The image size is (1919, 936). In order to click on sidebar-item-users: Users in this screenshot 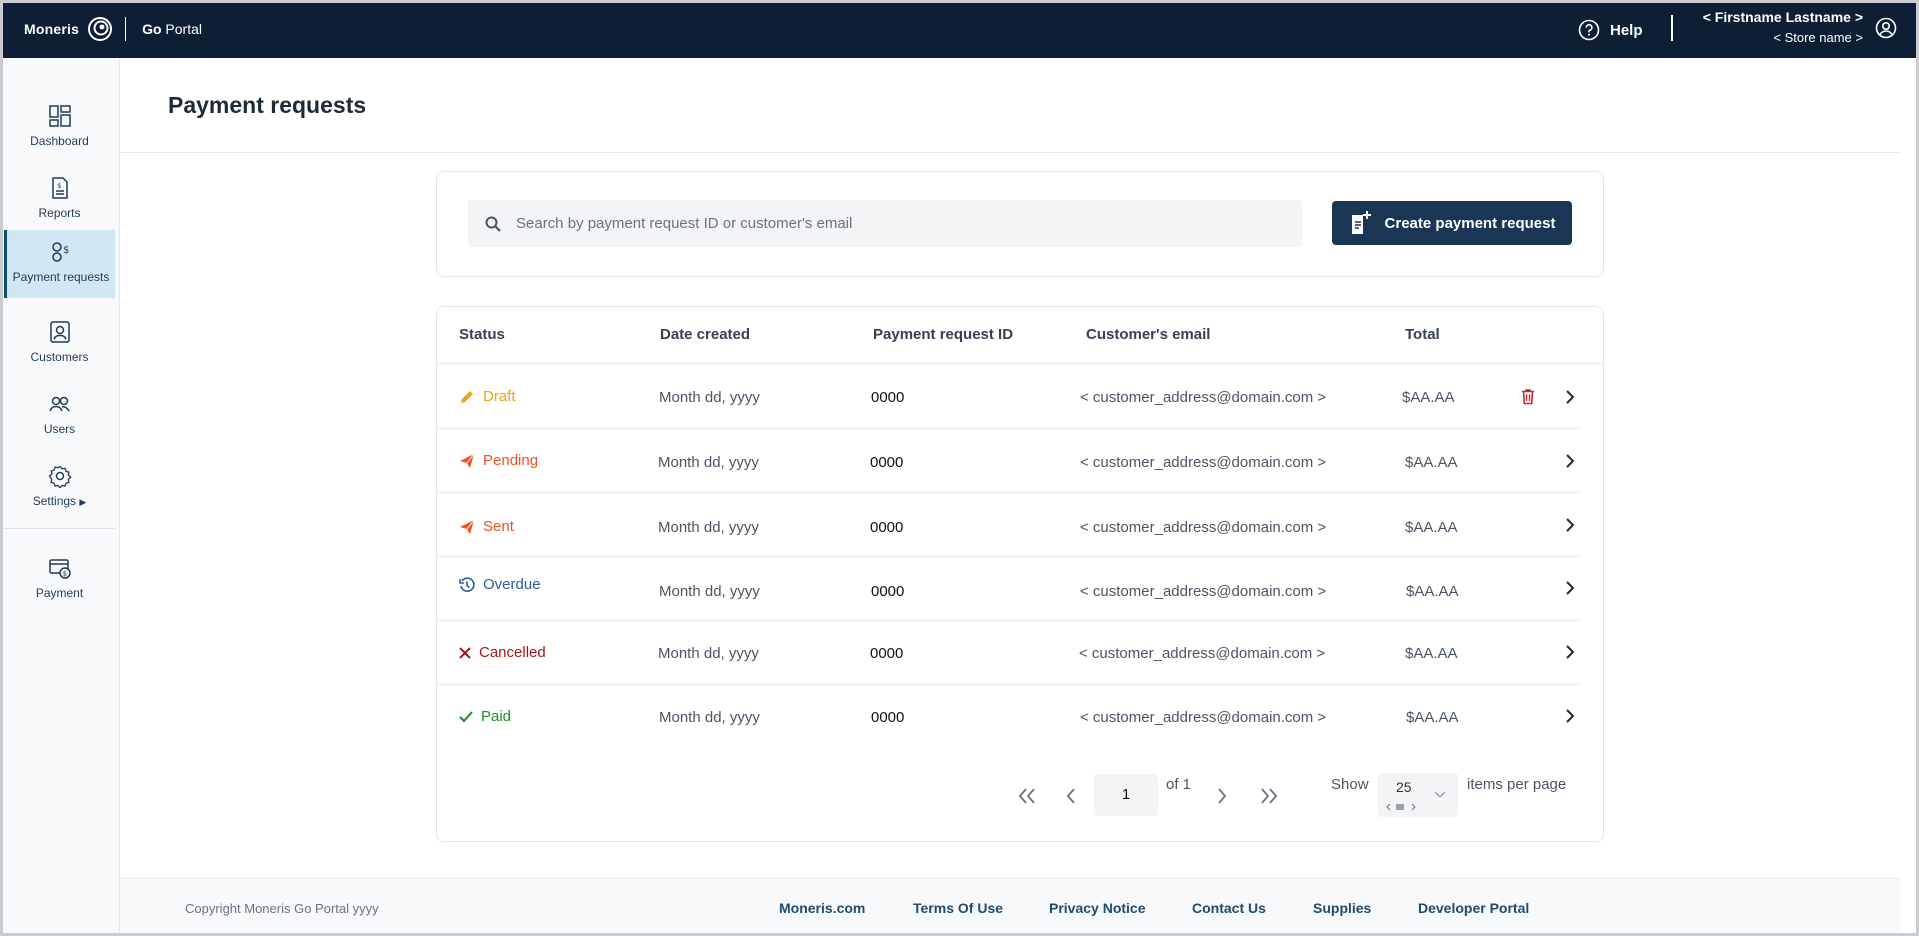, I will do `click(59, 416)`.